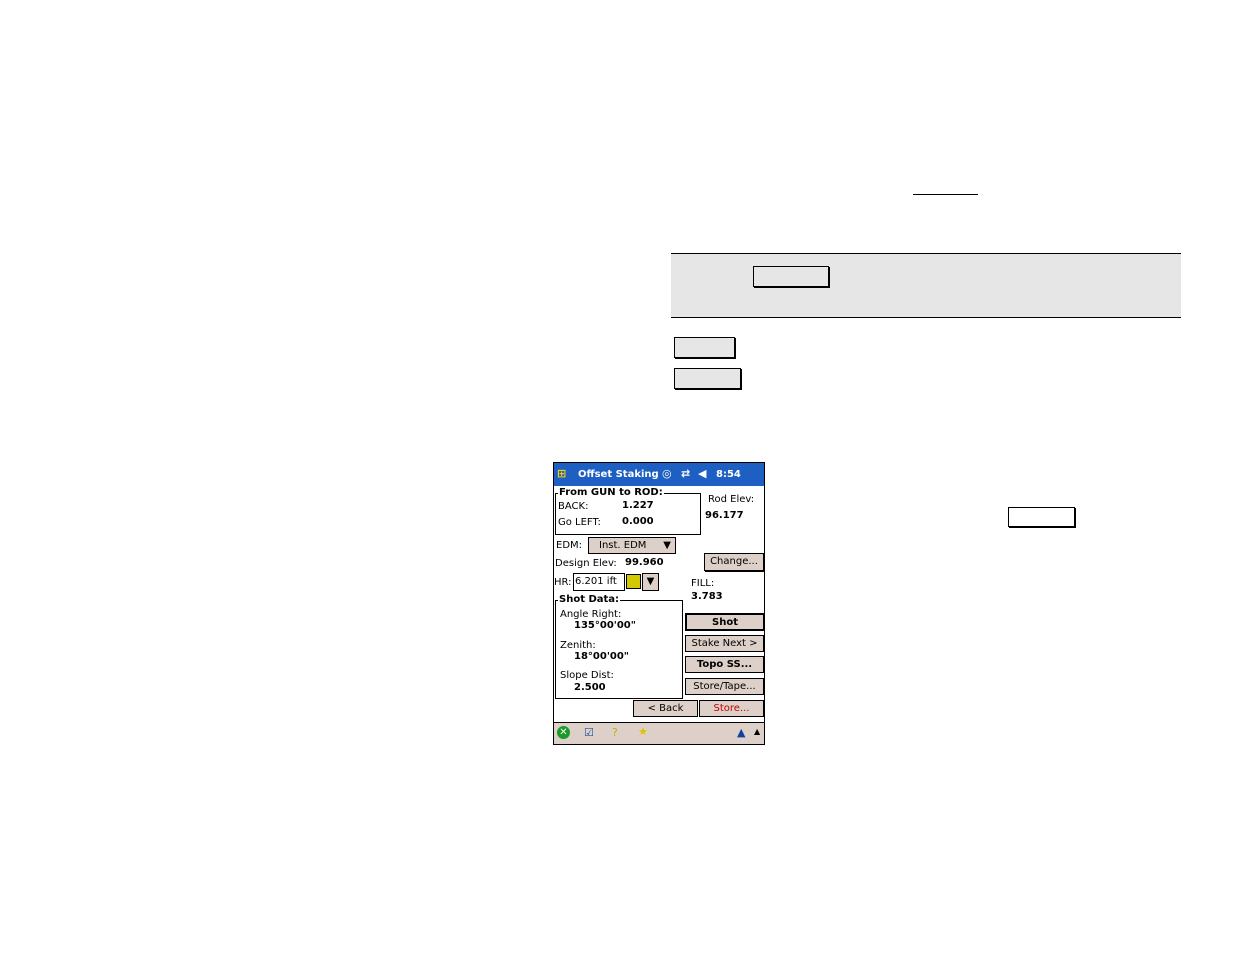 This screenshot has width=1235, height=954. I want to click on clock: 8:54, so click(728, 474).